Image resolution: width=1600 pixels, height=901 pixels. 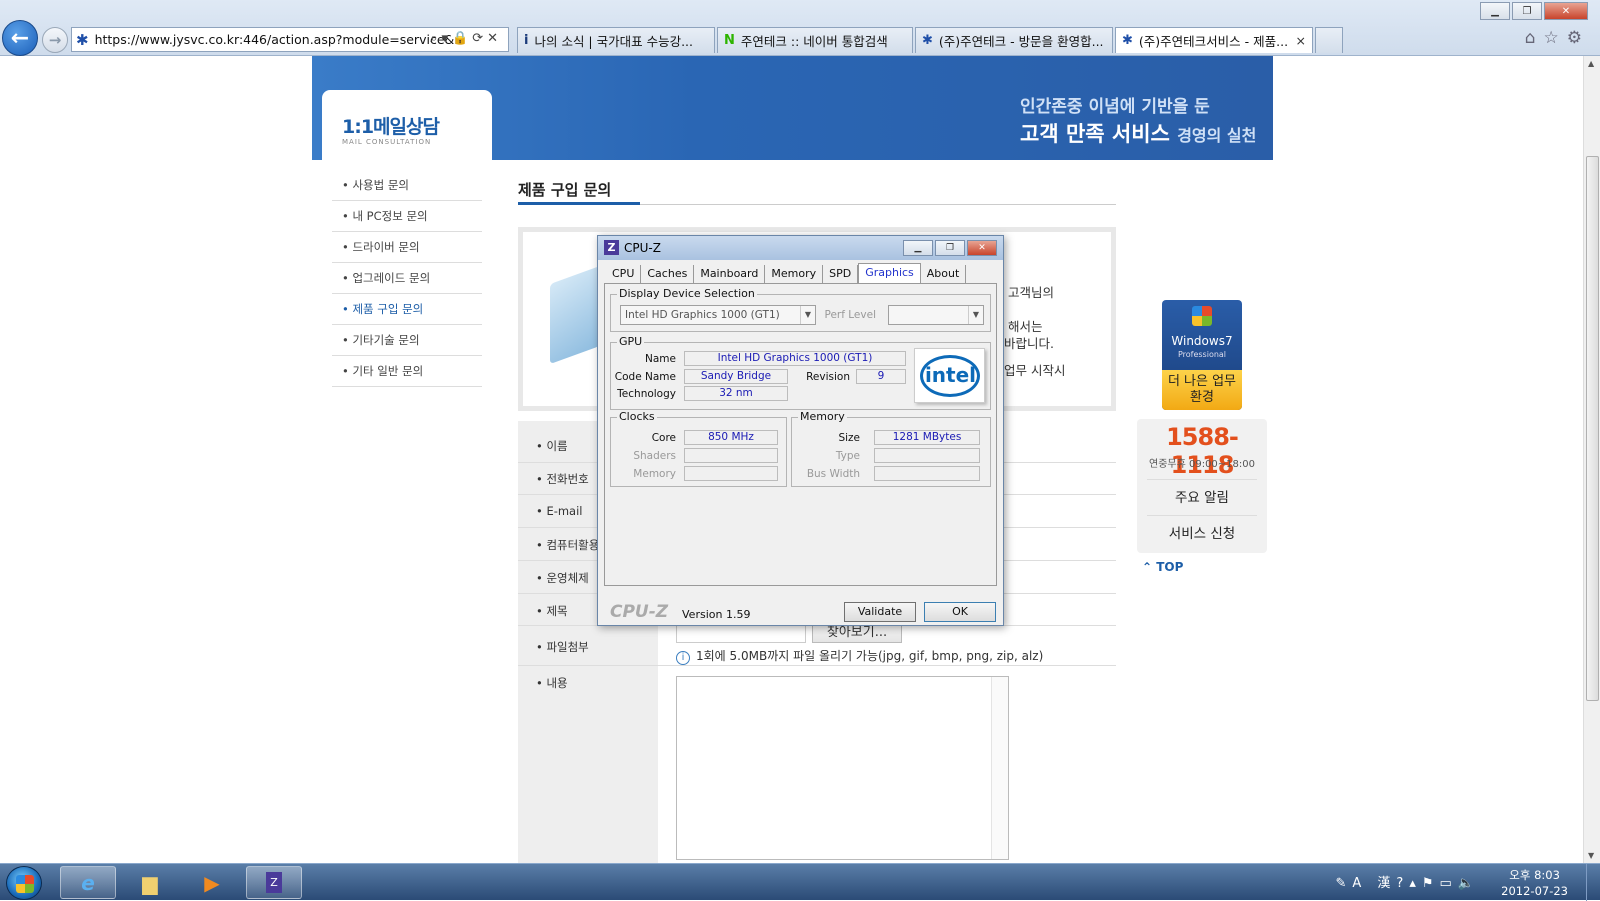 I want to click on cpuz-close-button: ✕, so click(x=982, y=248).